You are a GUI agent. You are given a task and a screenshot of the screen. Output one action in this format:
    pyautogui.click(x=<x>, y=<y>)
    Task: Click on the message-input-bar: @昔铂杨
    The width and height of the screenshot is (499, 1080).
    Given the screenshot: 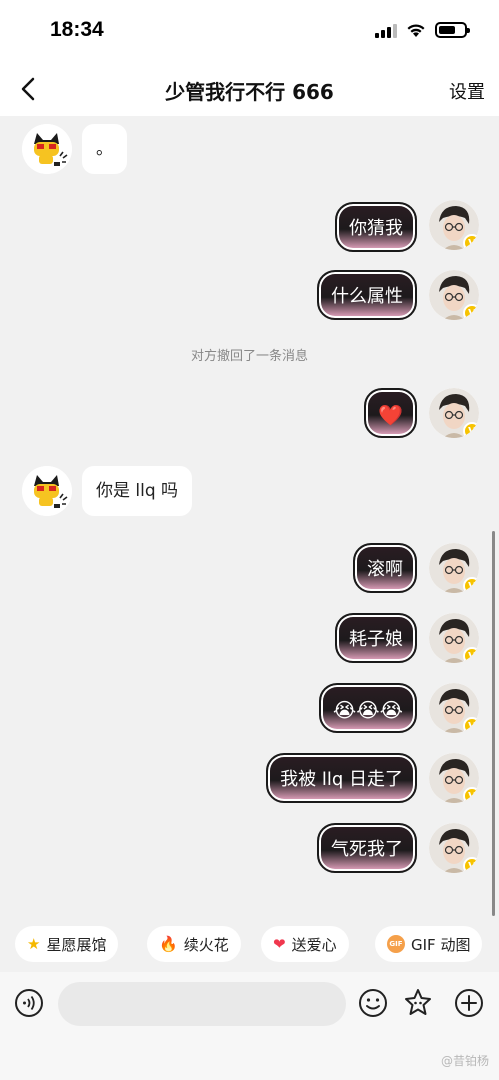 What is the action you would take?
    pyautogui.click(x=249, y=1026)
    